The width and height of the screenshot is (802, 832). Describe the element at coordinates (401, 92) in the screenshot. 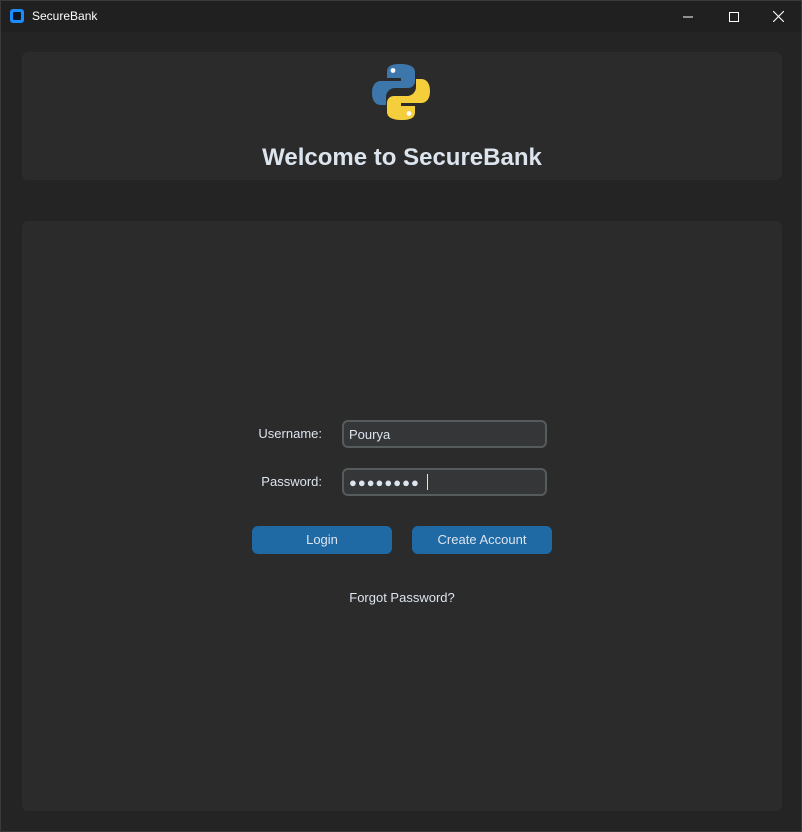

I see `python-logo-icon` at that location.